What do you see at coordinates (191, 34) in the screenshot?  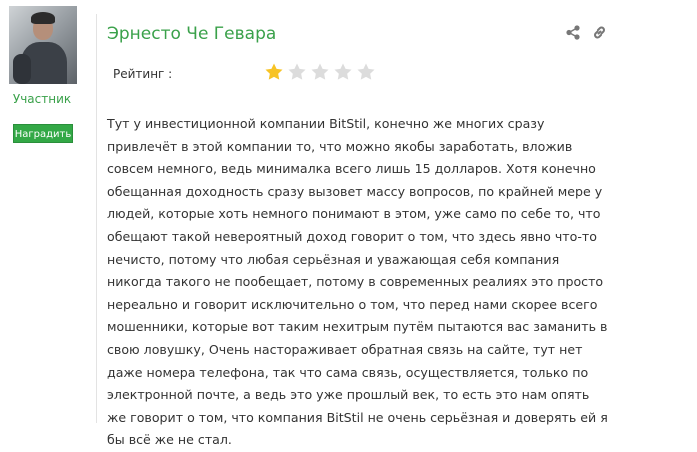 I see `author-name: Эрнесто Че Гевара` at bounding box center [191, 34].